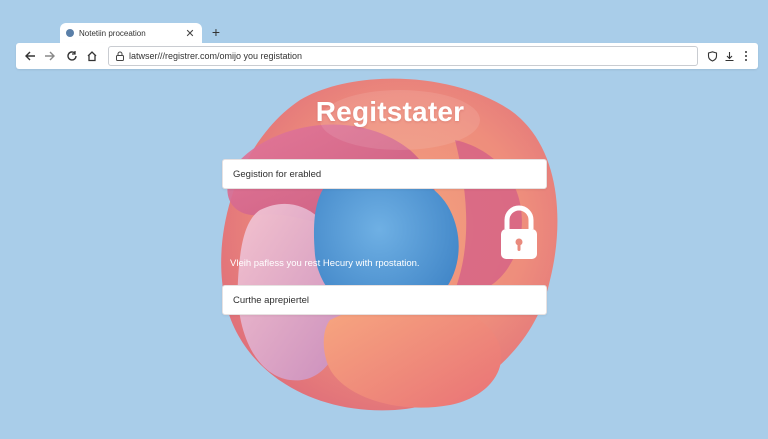 The width and height of the screenshot is (768, 439). What do you see at coordinates (384, 300) in the screenshot?
I see `secondary-input-field: Curthe aprepiertel` at bounding box center [384, 300].